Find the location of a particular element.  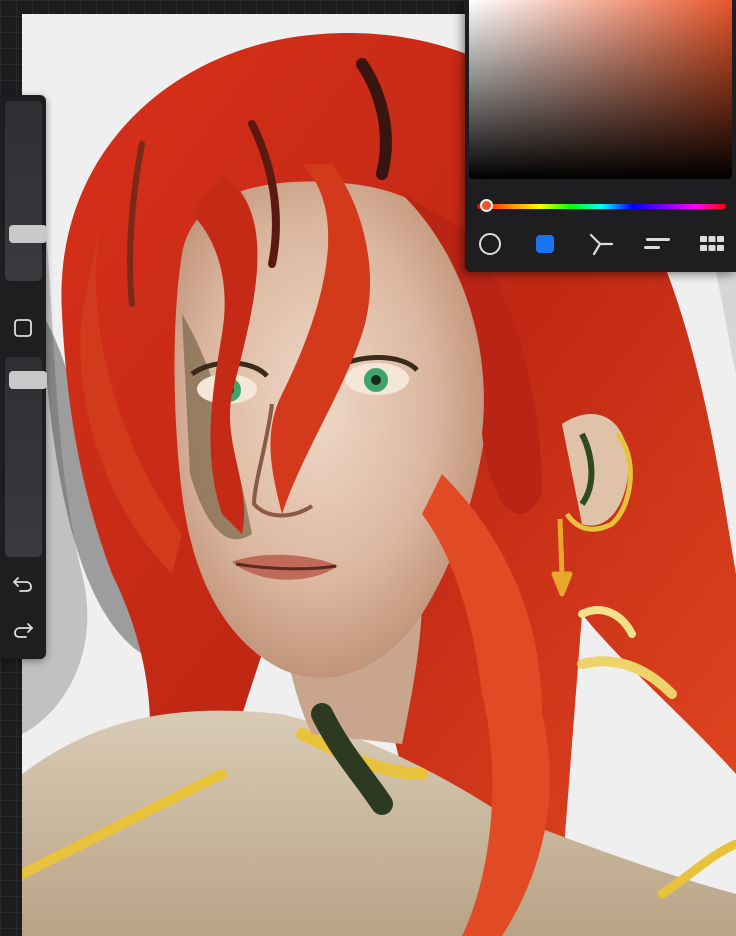

grid-icon is located at coordinates (712, 243).